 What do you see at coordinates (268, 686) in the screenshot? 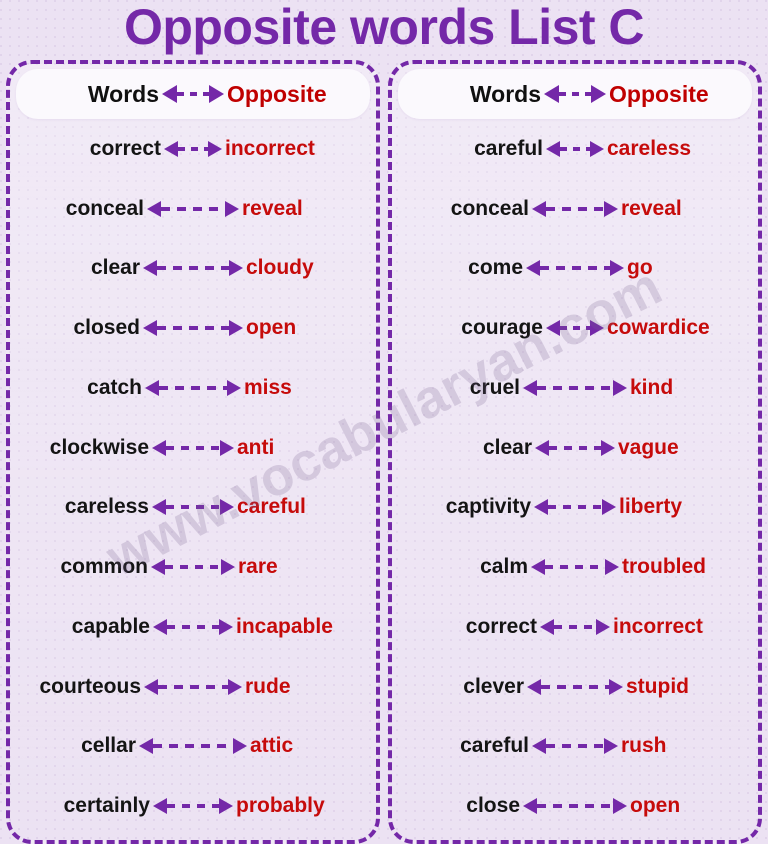
I see `opposite-cell: rude` at bounding box center [268, 686].